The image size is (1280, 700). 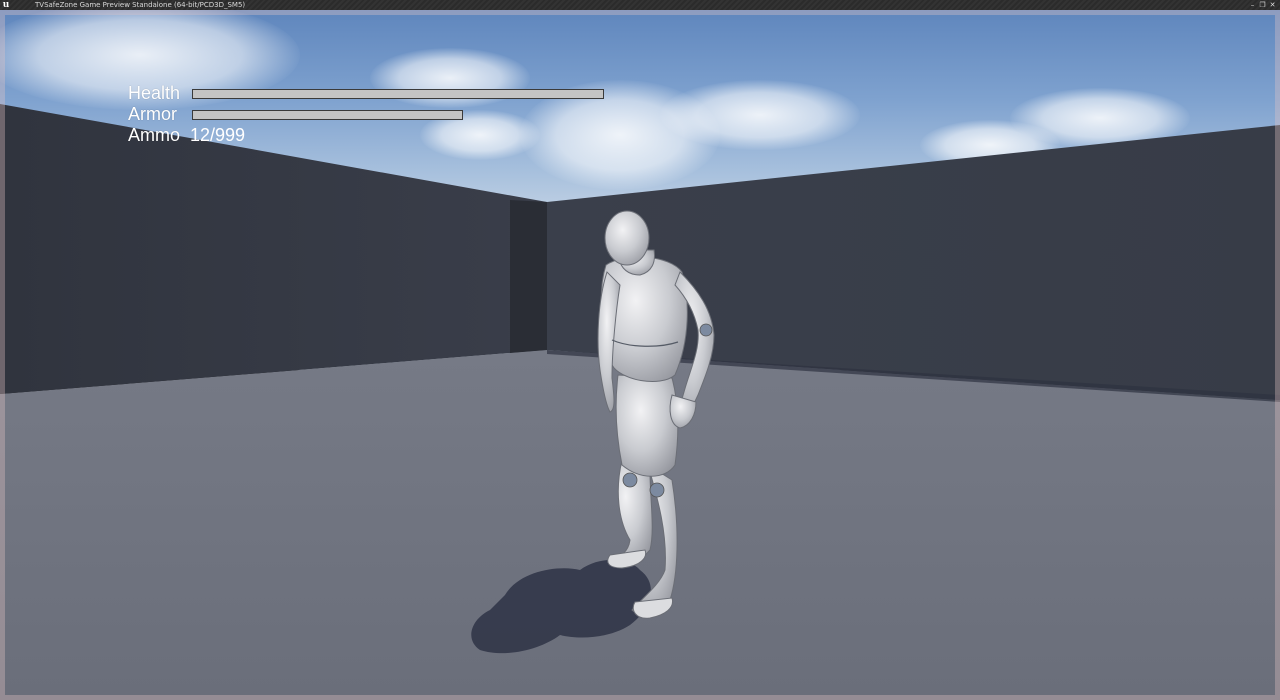 I want to click on health-row: Health, so click(x=366, y=93).